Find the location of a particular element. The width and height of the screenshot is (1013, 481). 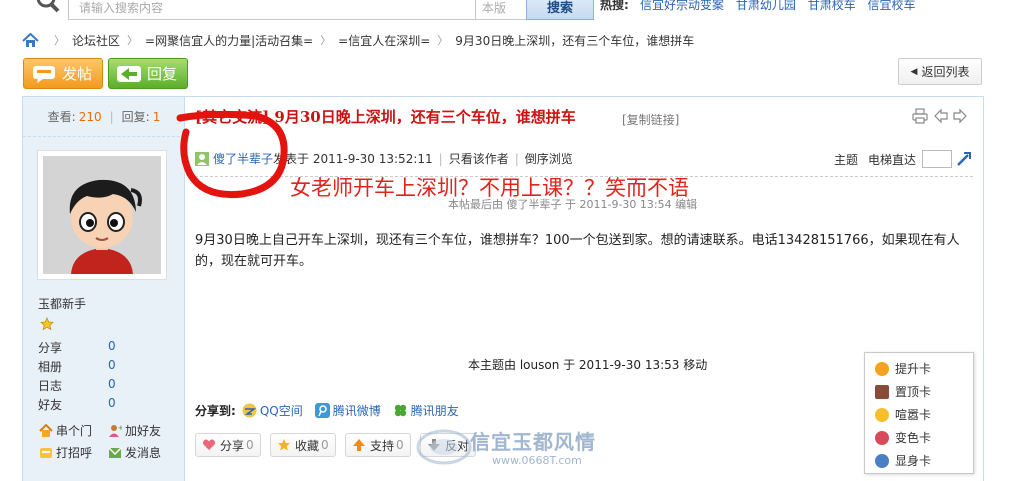

card-label: 变色卡 is located at coordinates (913, 438).